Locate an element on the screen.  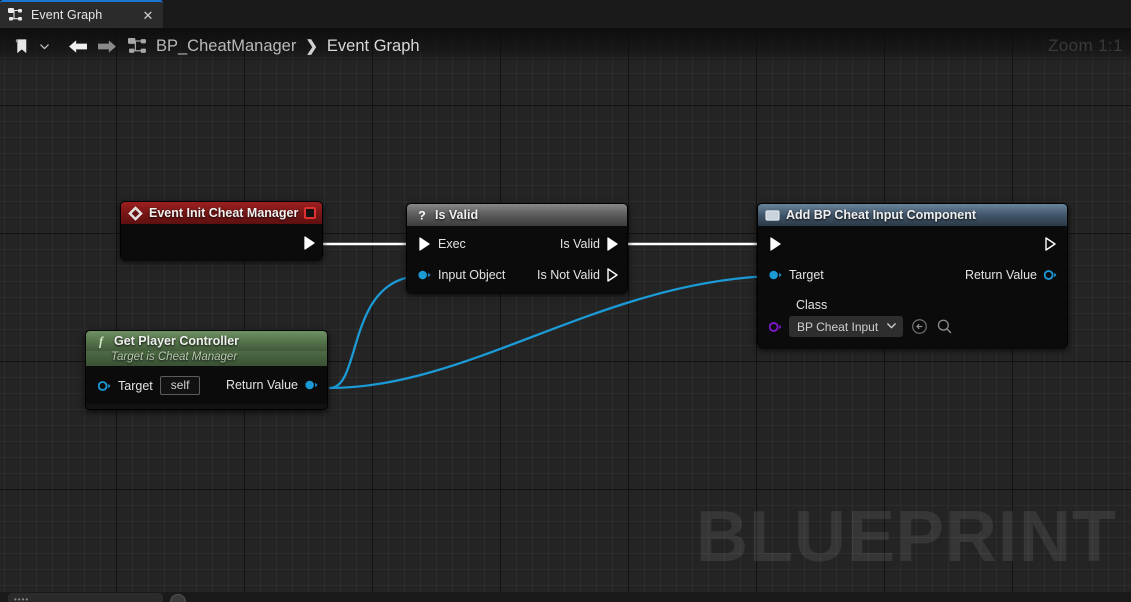
pin-label-class: Class is located at coordinates (812, 305).